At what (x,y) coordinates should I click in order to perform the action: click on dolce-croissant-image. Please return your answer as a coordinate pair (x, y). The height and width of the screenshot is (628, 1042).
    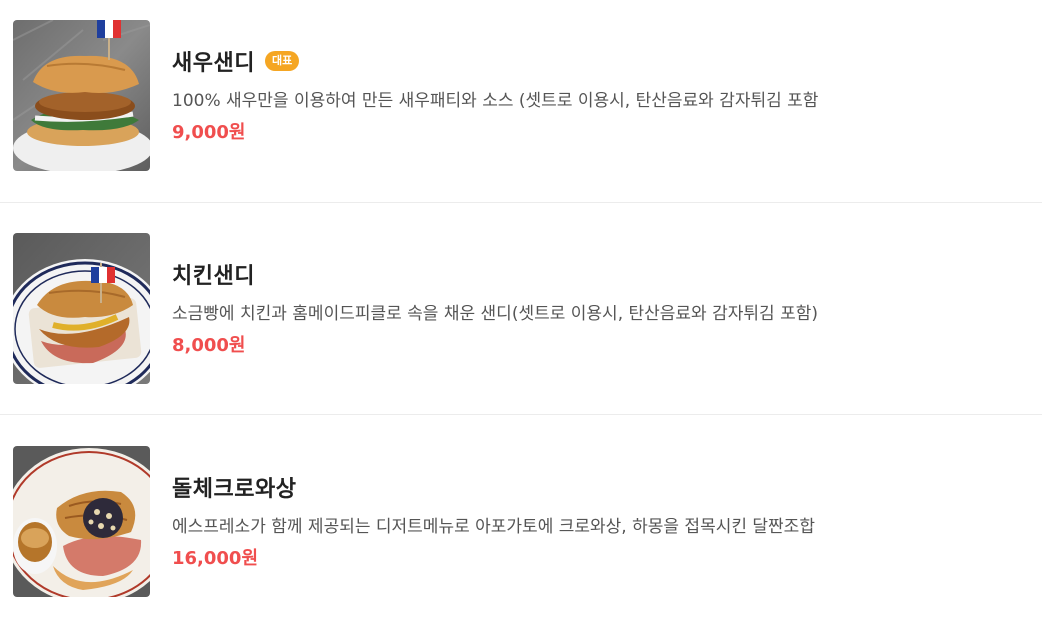
    Looking at the image, I should click on (81, 521).